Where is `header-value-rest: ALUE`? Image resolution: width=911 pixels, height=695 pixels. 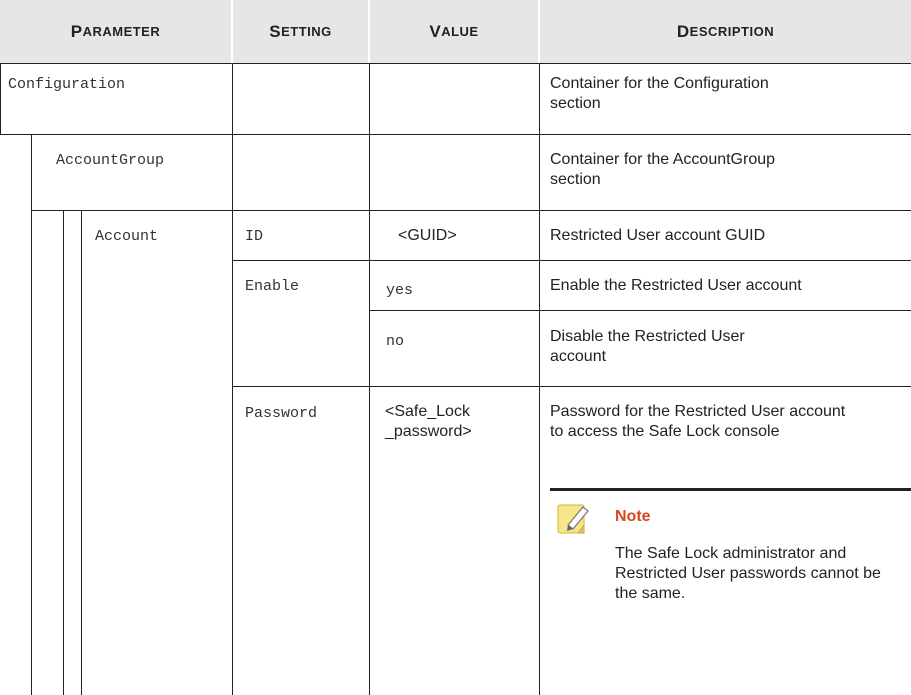 header-value-rest: ALUE is located at coordinates (460, 31).